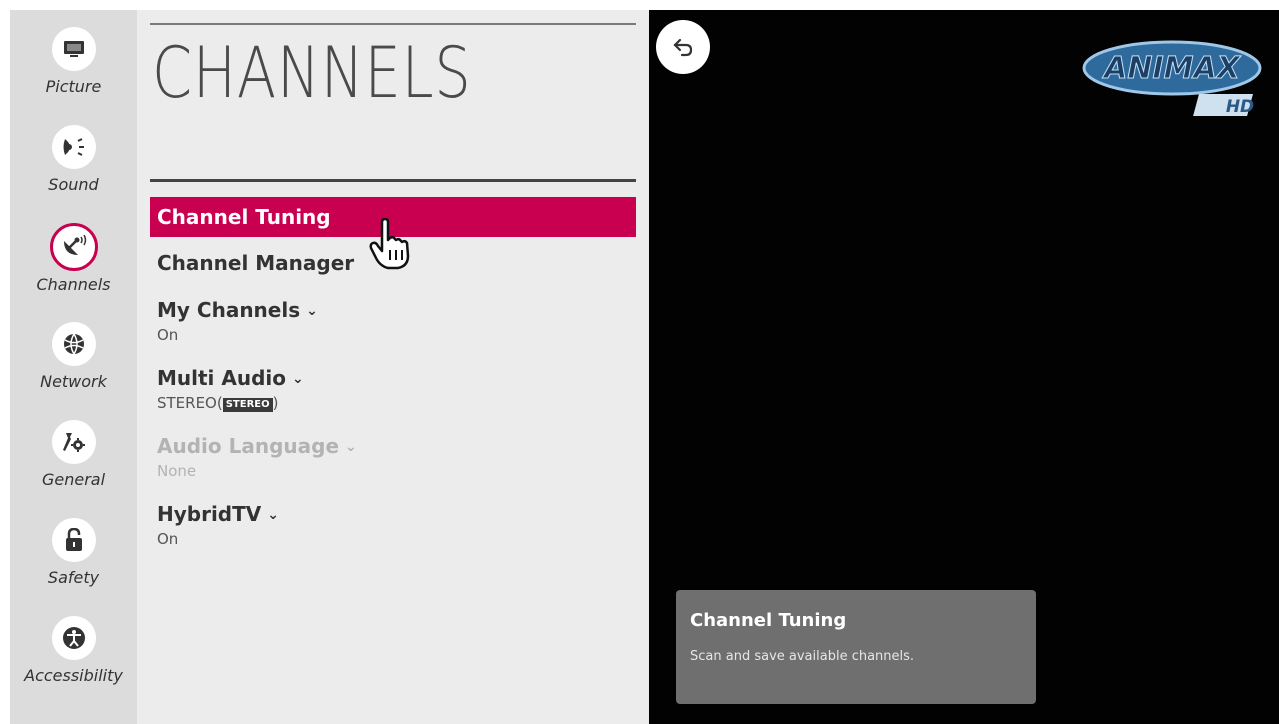 This screenshot has width=1279, height=724. What do you see at coordinates (222, 378) in the screenshot?
I see `menu-item-label: Multi Audio` at bounding box center [222, 378].